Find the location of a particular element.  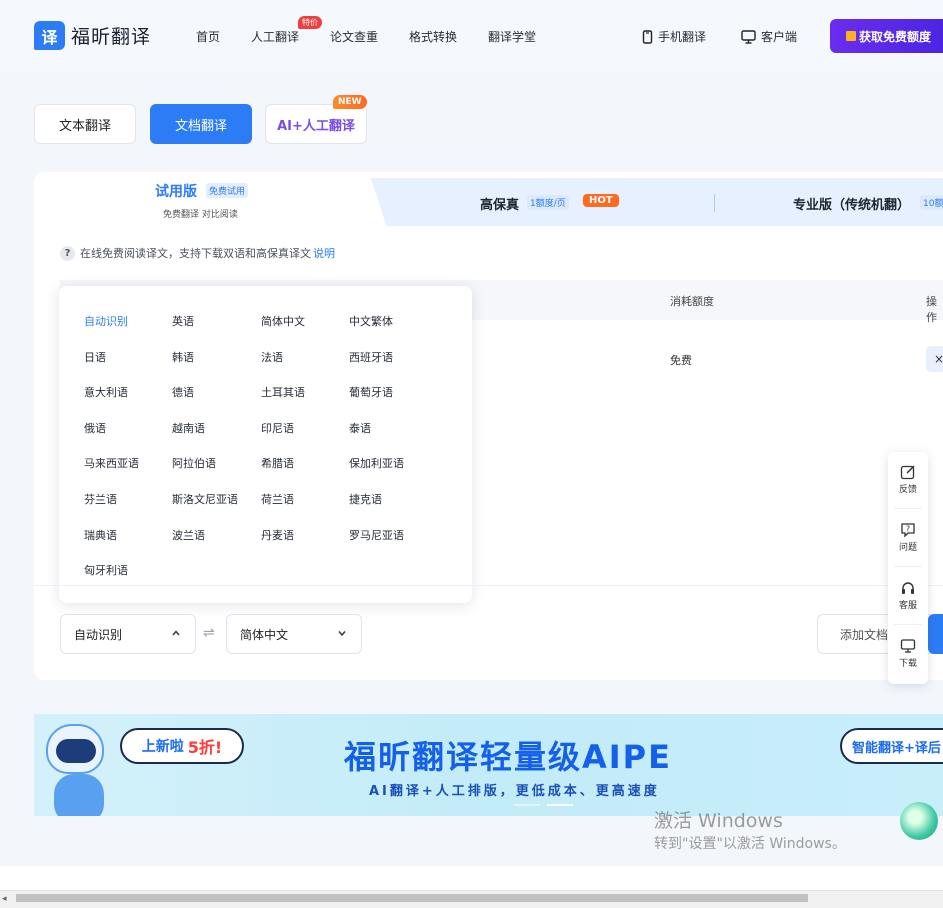

language-option: 俄语 is located at coordinates (95, 428).